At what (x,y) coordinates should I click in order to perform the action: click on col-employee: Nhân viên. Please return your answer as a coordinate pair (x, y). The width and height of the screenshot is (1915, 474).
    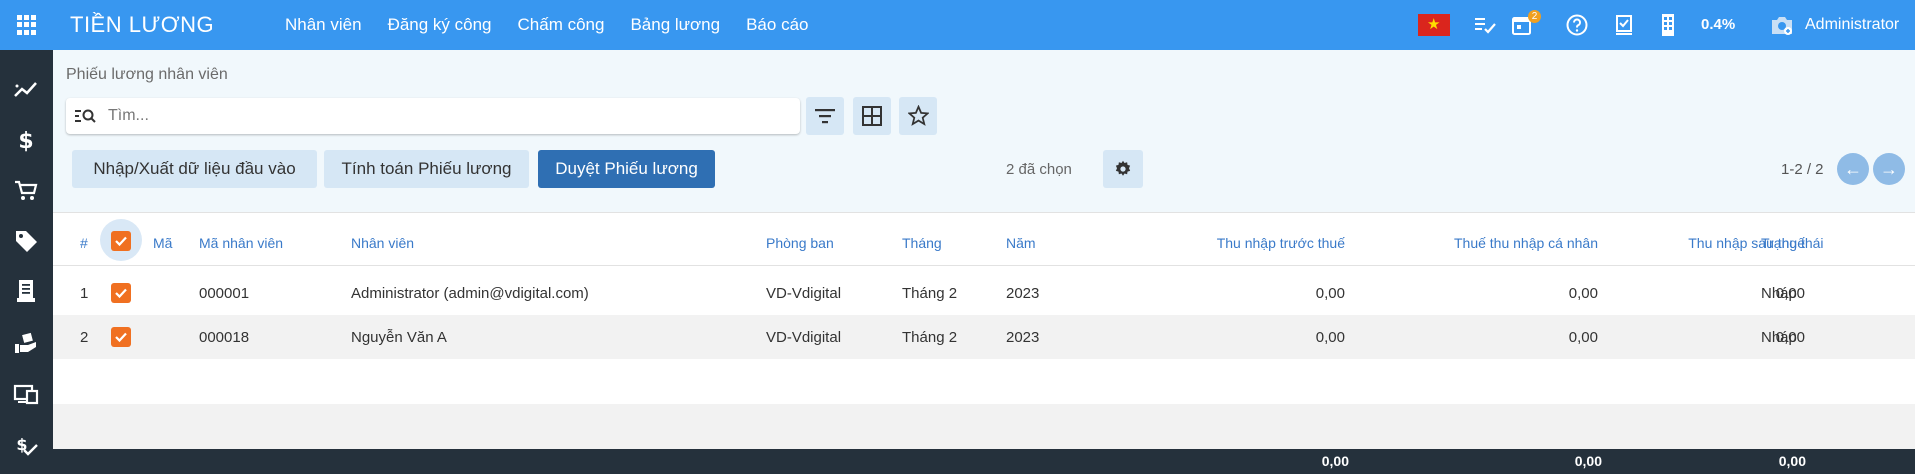
    Looking at the image, I should click on (382, 243).